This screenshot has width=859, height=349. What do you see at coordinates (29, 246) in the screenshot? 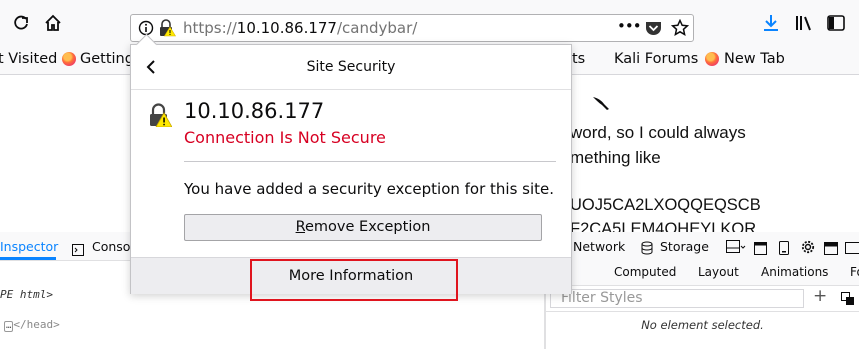
I see `tab-inspector: Inspector` at bounding box center [29, 246].